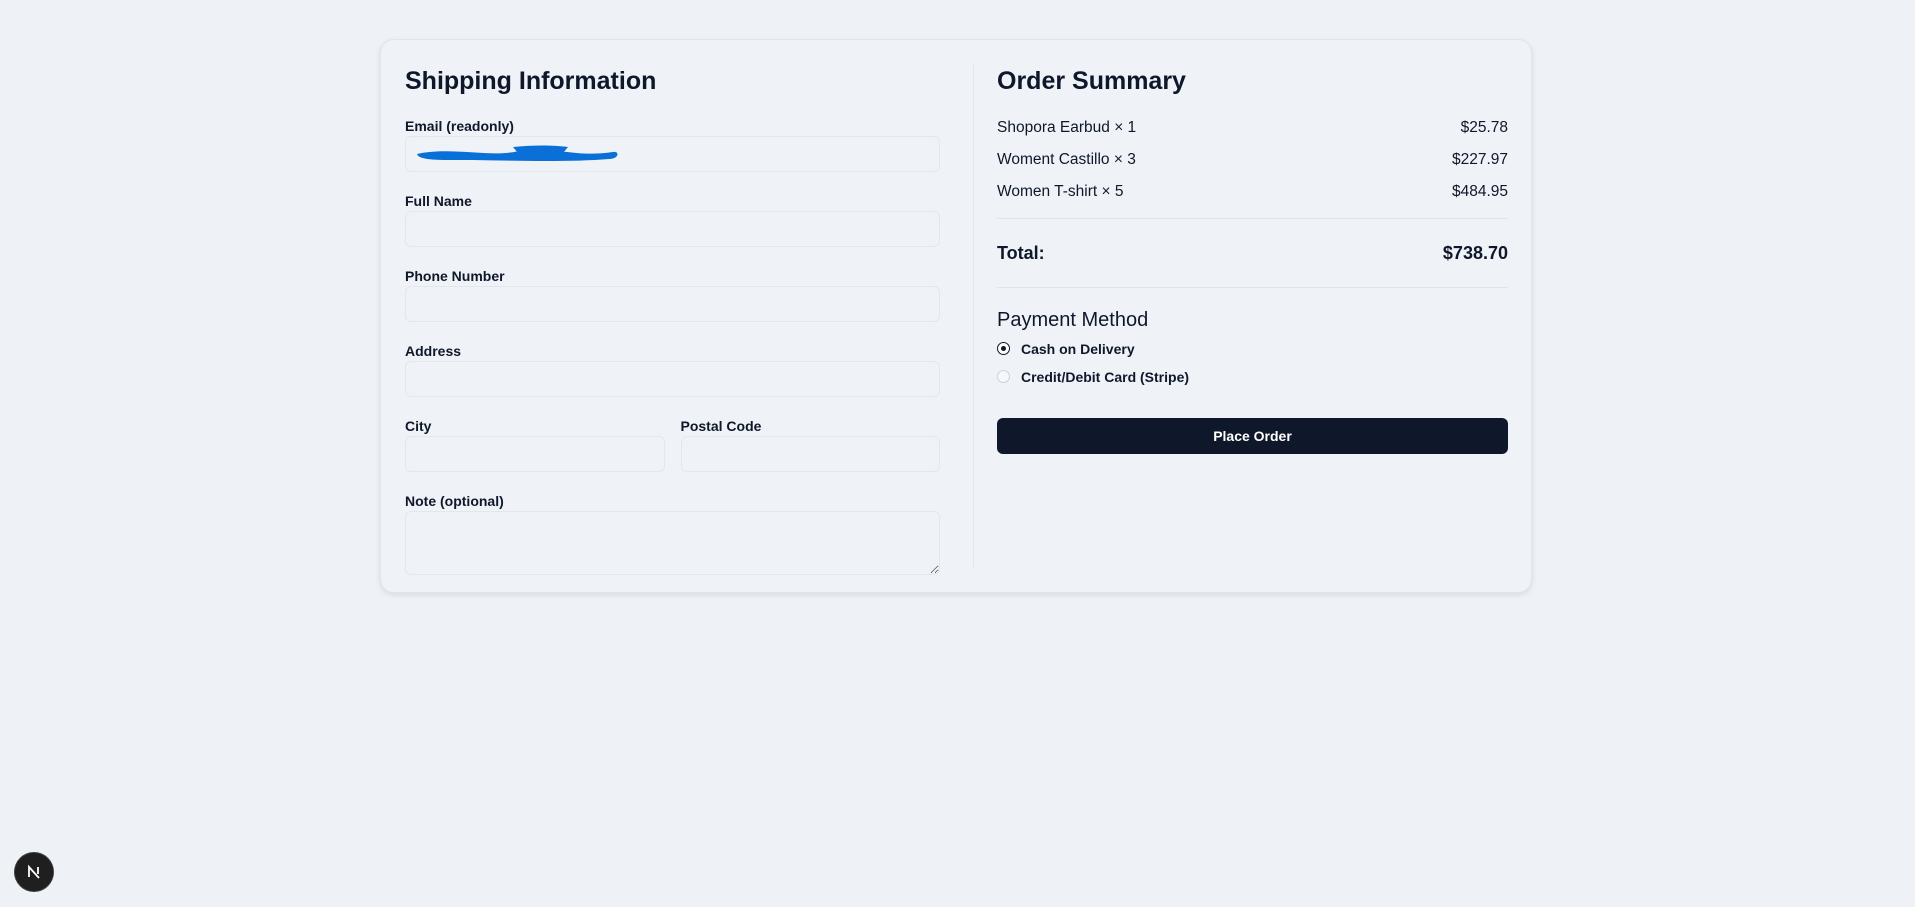  Describe the element at coordinates (1060, 191) in the screenshot. I see `order-item-name: Women T-shirt × 5` at that location.